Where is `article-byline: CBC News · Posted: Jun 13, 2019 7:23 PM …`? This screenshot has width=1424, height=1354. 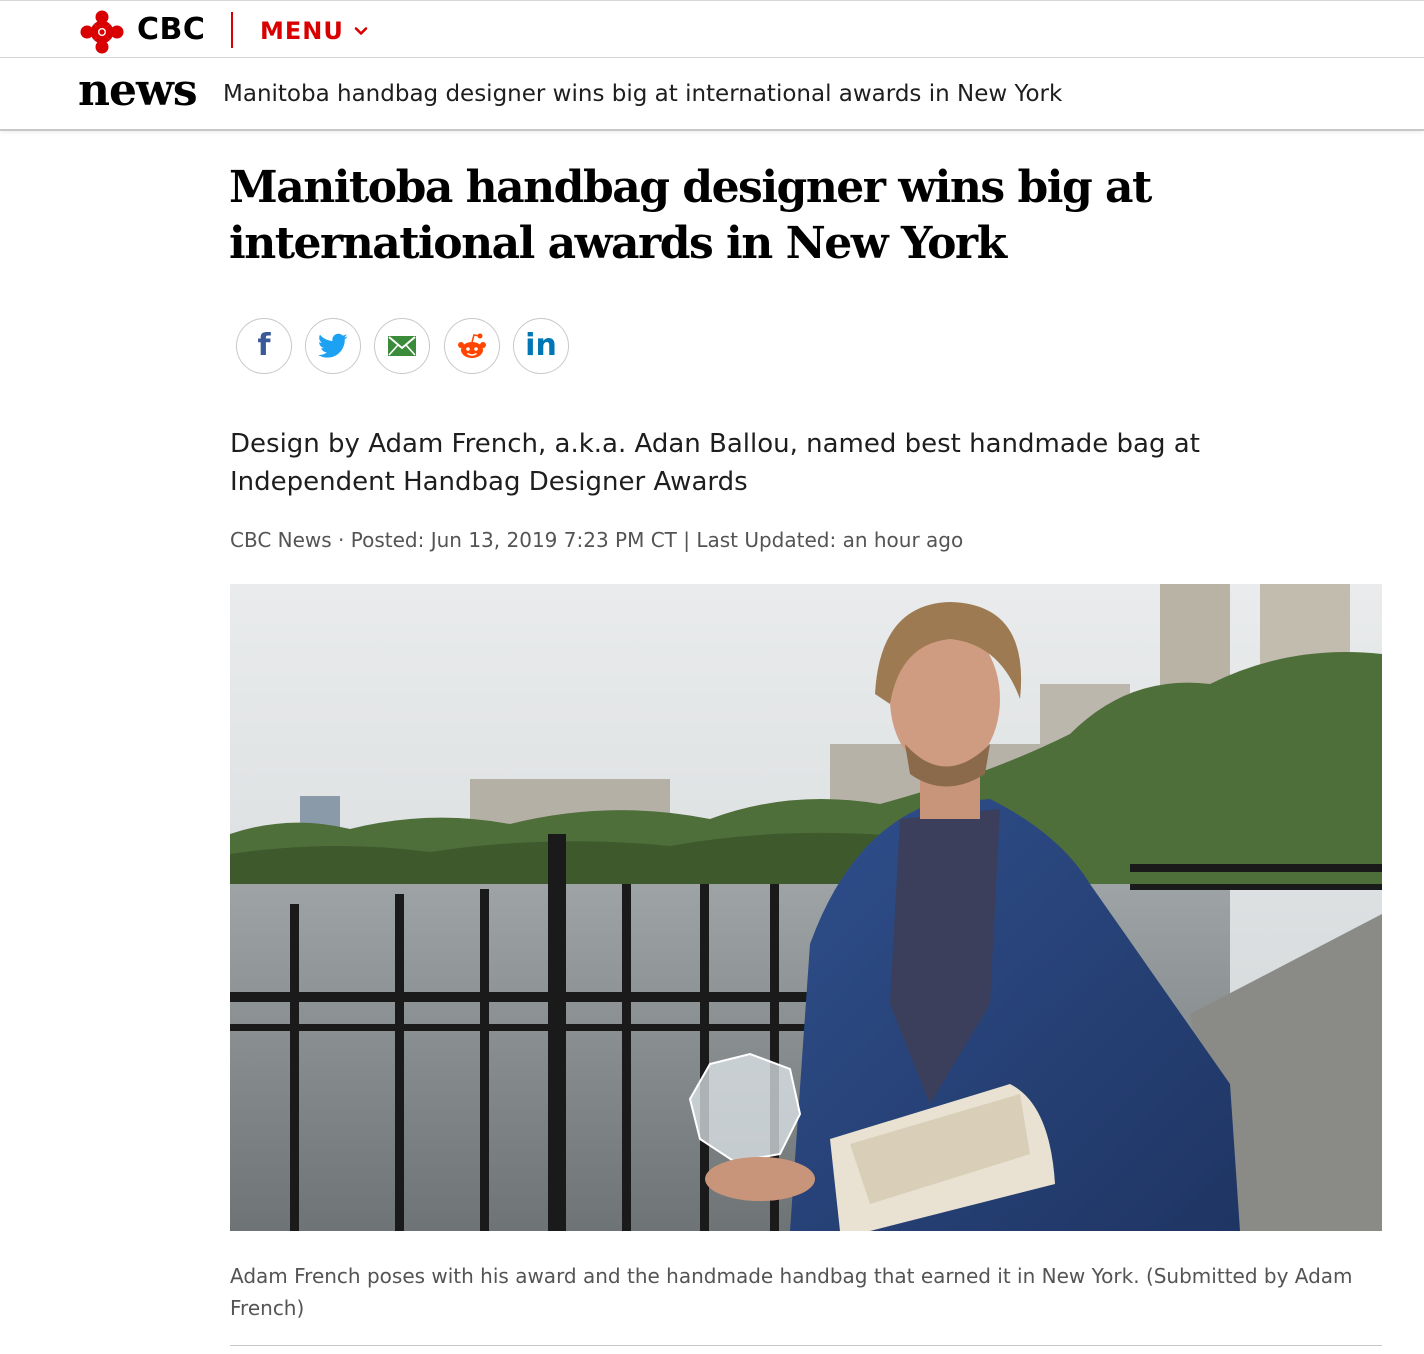
article-byline: CBC News · Posted: Jun 13, 2019 7:23 PM … is located at coordinates (596, 540).